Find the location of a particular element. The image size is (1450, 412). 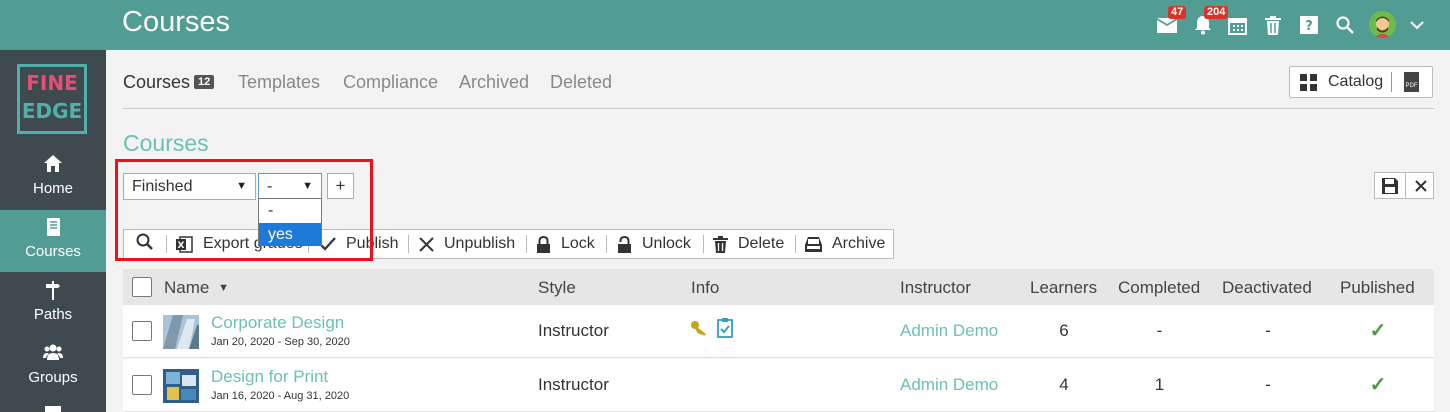

x-icon is located at coordinates (426, 244).